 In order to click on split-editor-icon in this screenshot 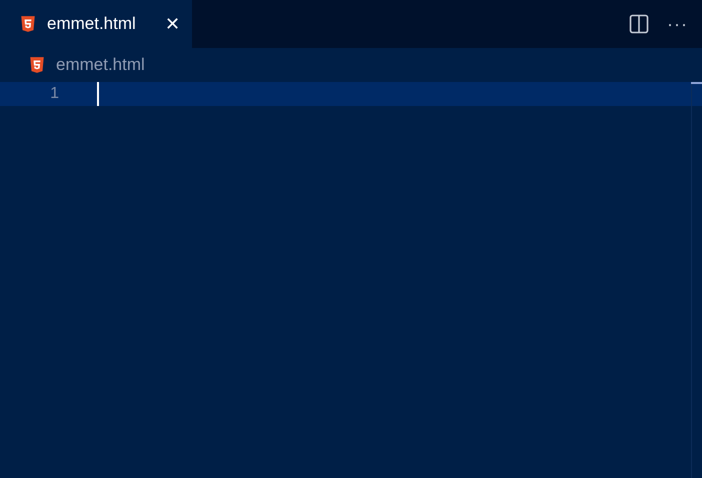, I will do `click(639, 24)`.